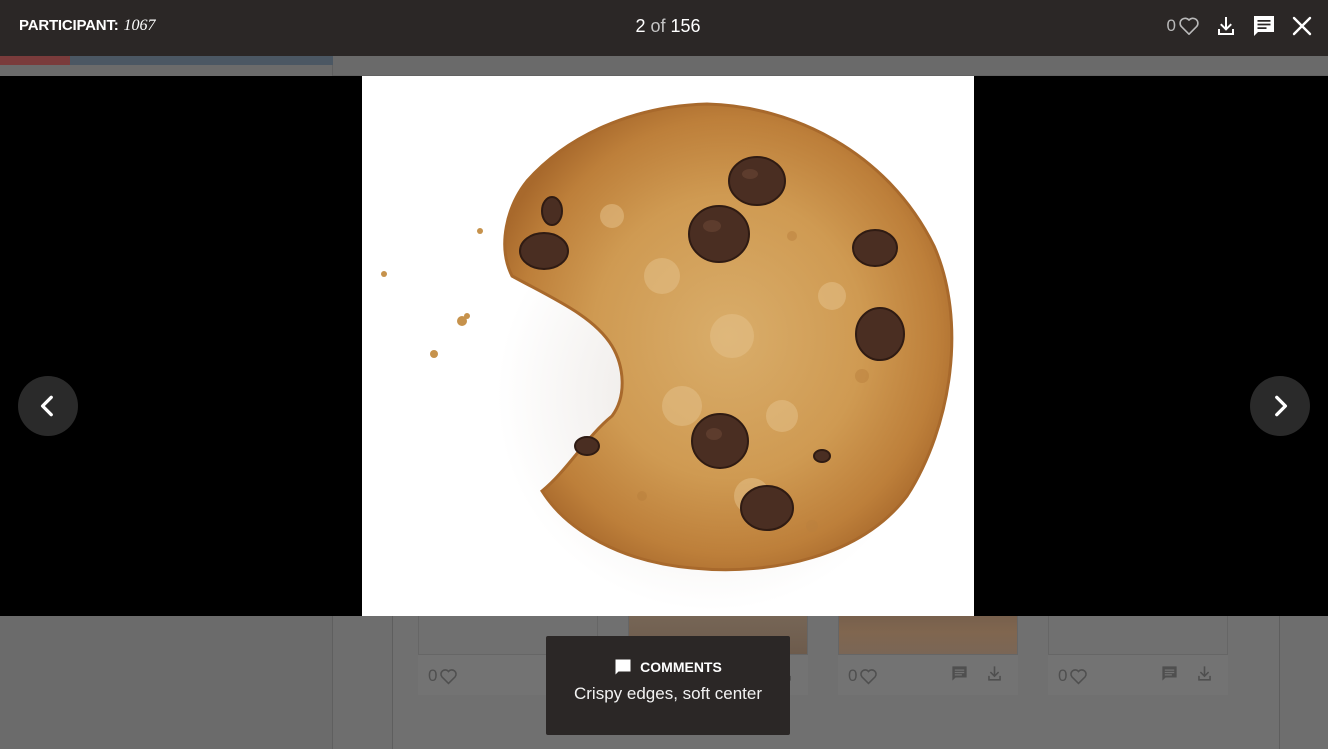 Image resolution: width=1328 pixels, height=749 pixels. I want to click on comments-header: COMMENTS, so click(668, 667).